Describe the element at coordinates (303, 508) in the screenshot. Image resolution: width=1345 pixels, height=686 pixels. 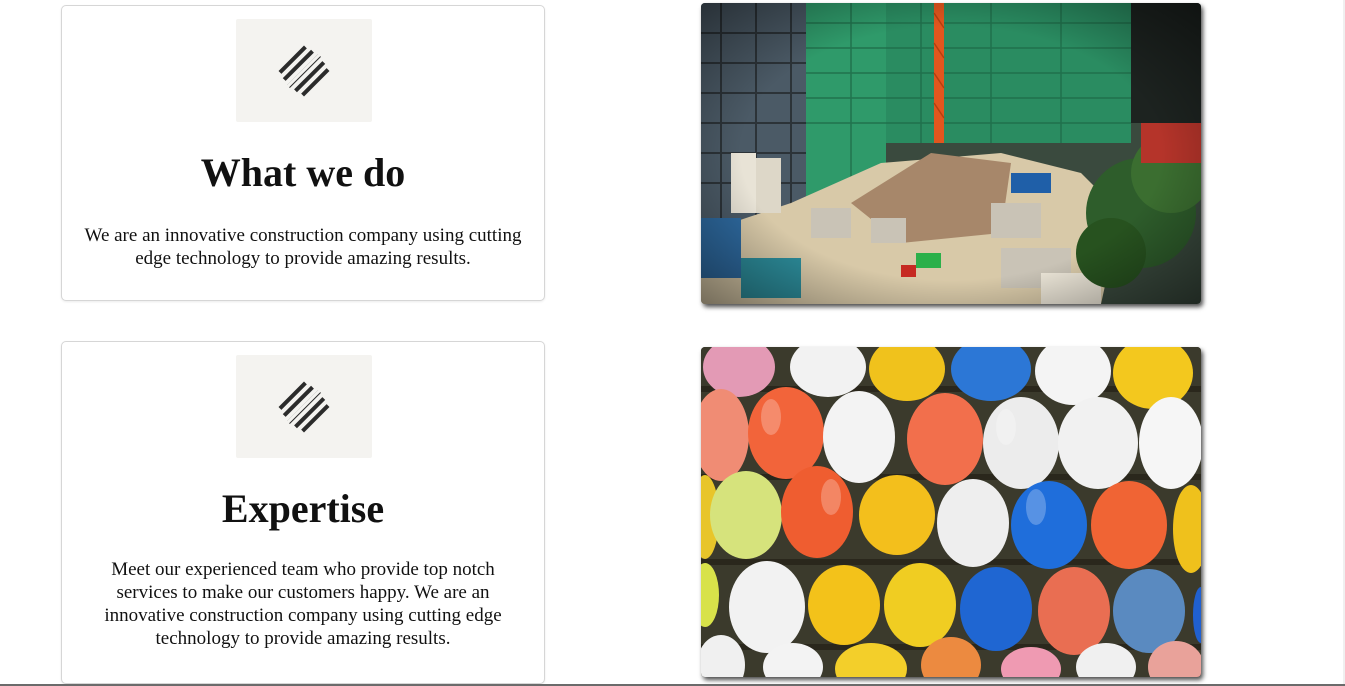
I see `section-title: Expertise` at that location.